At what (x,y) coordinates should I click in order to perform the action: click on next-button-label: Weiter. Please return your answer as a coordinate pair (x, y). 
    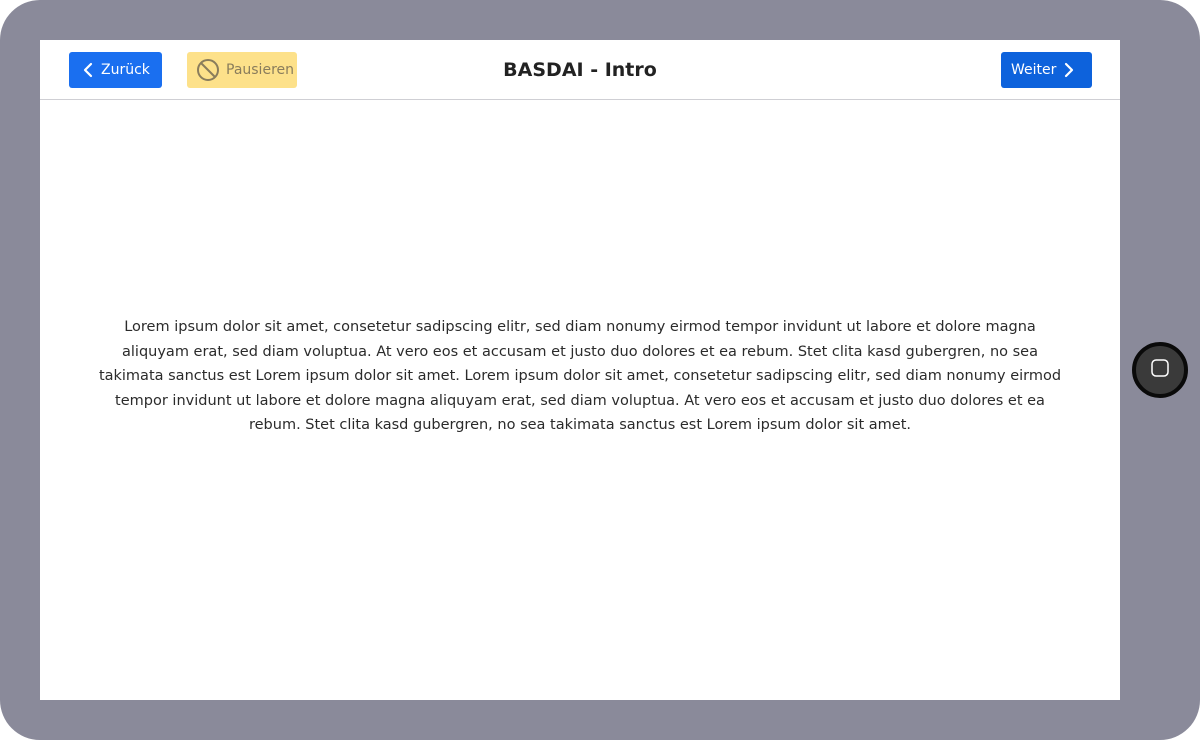
    Looking at the image, I should click on (1034, 70).